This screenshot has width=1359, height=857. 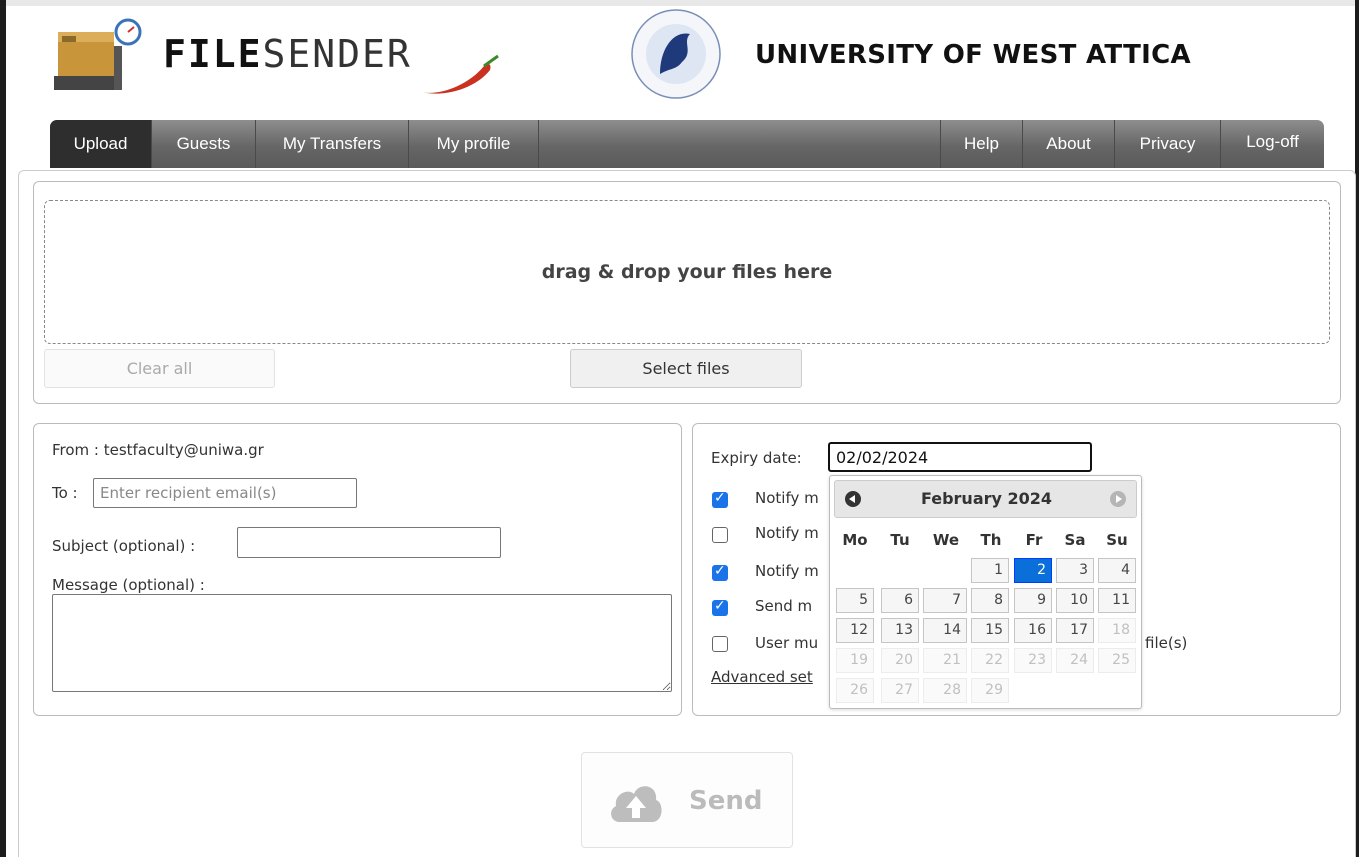 What do you see at coordinates (1075, 540) in the screenshot?
I see `weekday-sa: Sa` at bounding box center [1075, 540].